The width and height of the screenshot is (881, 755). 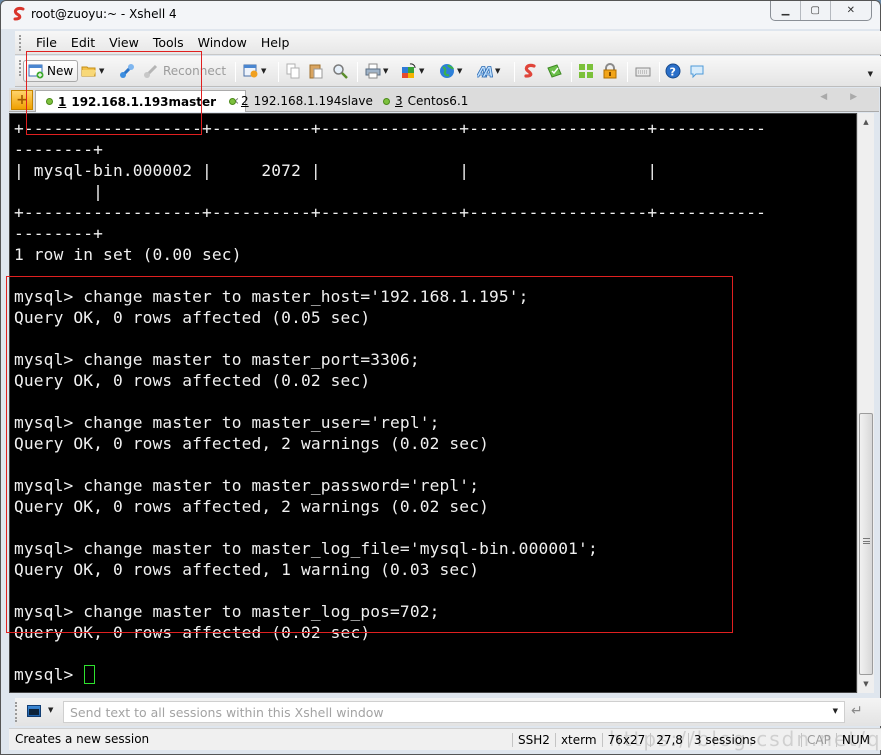 What do you see at coordinates (59, 191) in the screenshot?
I see `terminal-line-text: |` at bounding box center [59, 191].